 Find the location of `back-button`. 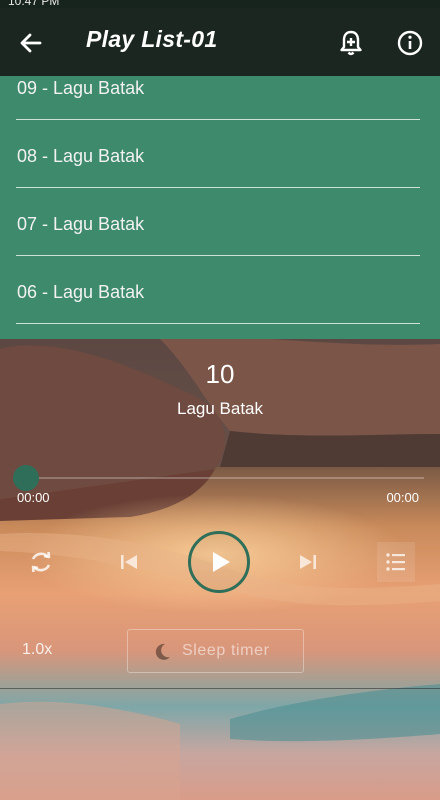

back-button is located at coordinates (31, 43).